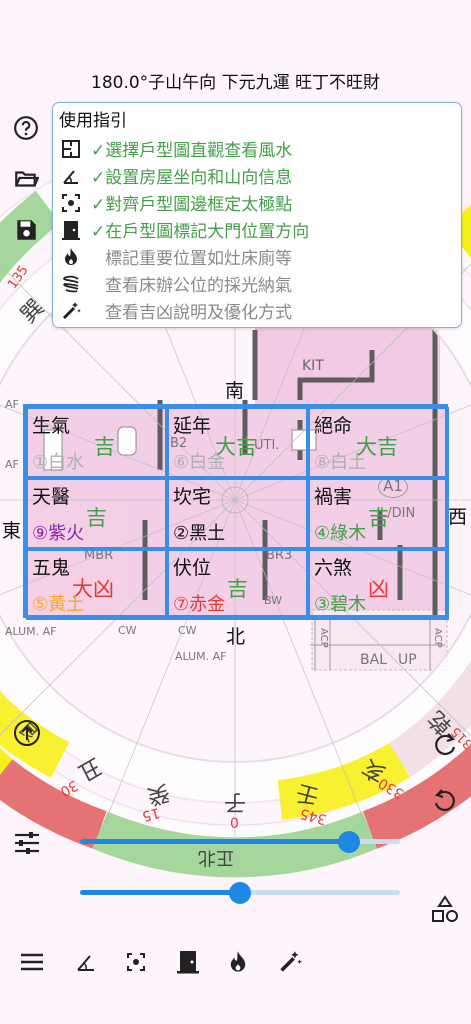 This screenshot has width=471, height=1024. What do you see at coordinates (378, 589) in the screenshot?
I see `grid-cell-luck: 凶` at bounding box center [378, 589].